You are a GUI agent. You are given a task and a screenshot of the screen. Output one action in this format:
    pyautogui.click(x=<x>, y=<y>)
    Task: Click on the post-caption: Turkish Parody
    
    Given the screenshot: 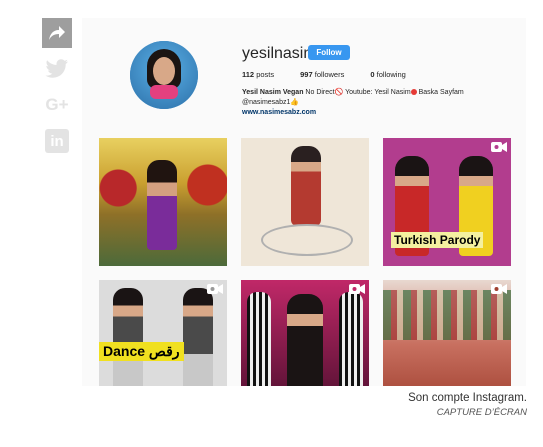 What is the action you would take?
    pyautogui.click(x=437, y=240)
    